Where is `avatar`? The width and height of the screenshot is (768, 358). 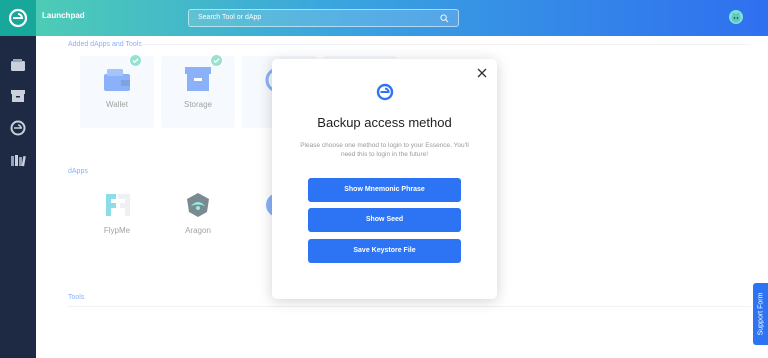
avatar is located at coordinates (736, 17).